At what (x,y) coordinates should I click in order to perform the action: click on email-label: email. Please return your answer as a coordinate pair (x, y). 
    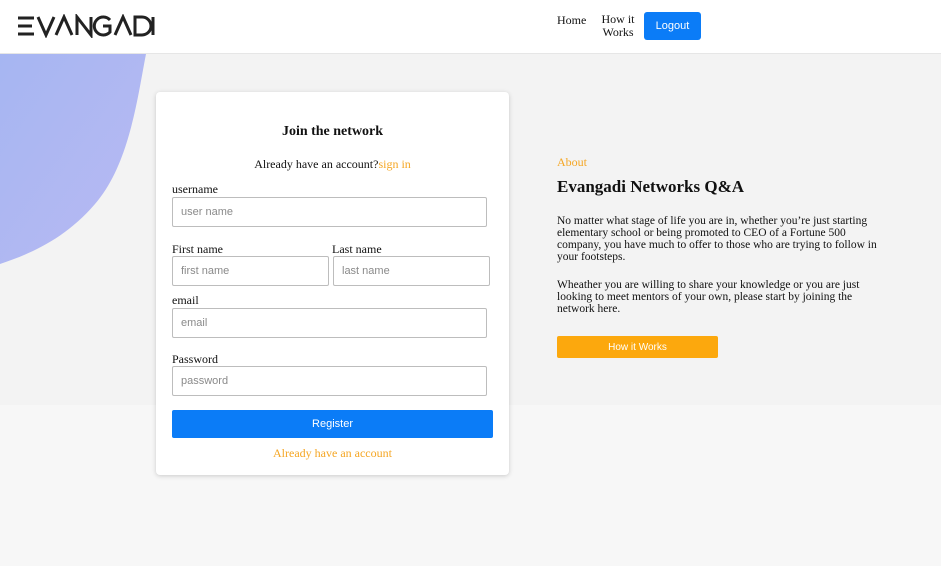
    Looking at the image, I should click on (185, 300).